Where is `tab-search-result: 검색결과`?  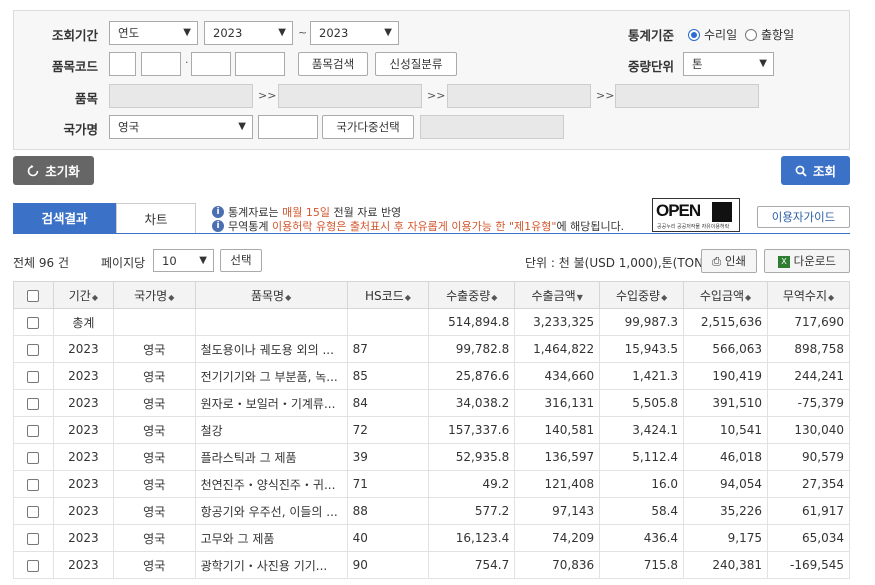 tab-search-result: 검색결과 is located at coordinates (64, 218).